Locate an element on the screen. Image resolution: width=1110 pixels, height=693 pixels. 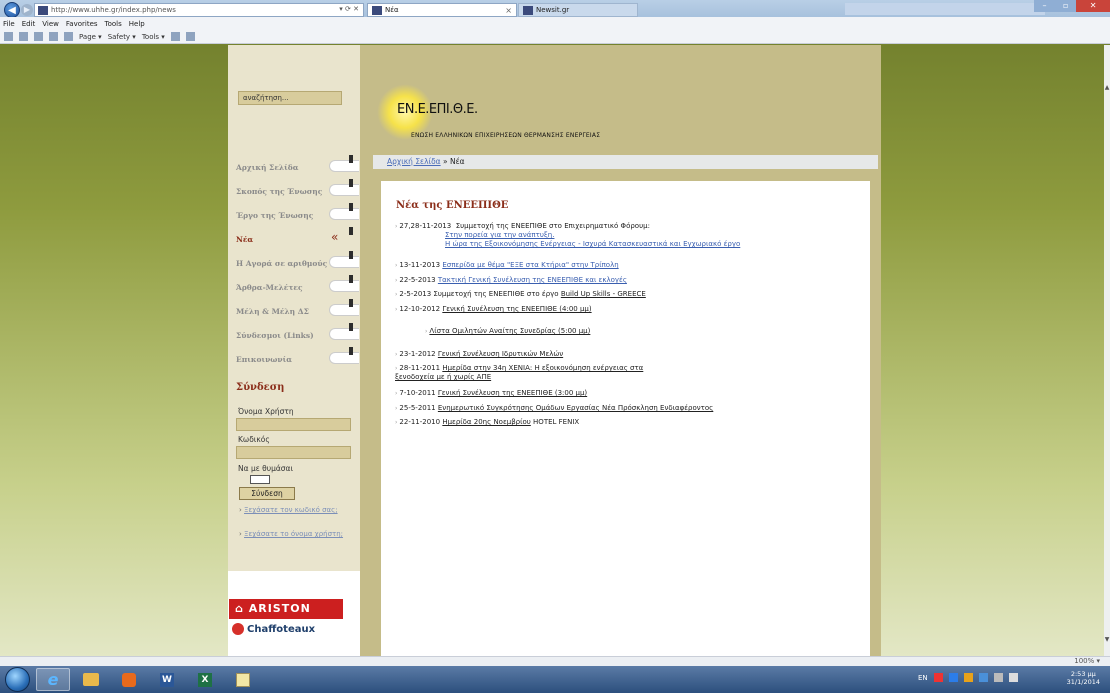
network-icon is located at coordinates (998, 677).